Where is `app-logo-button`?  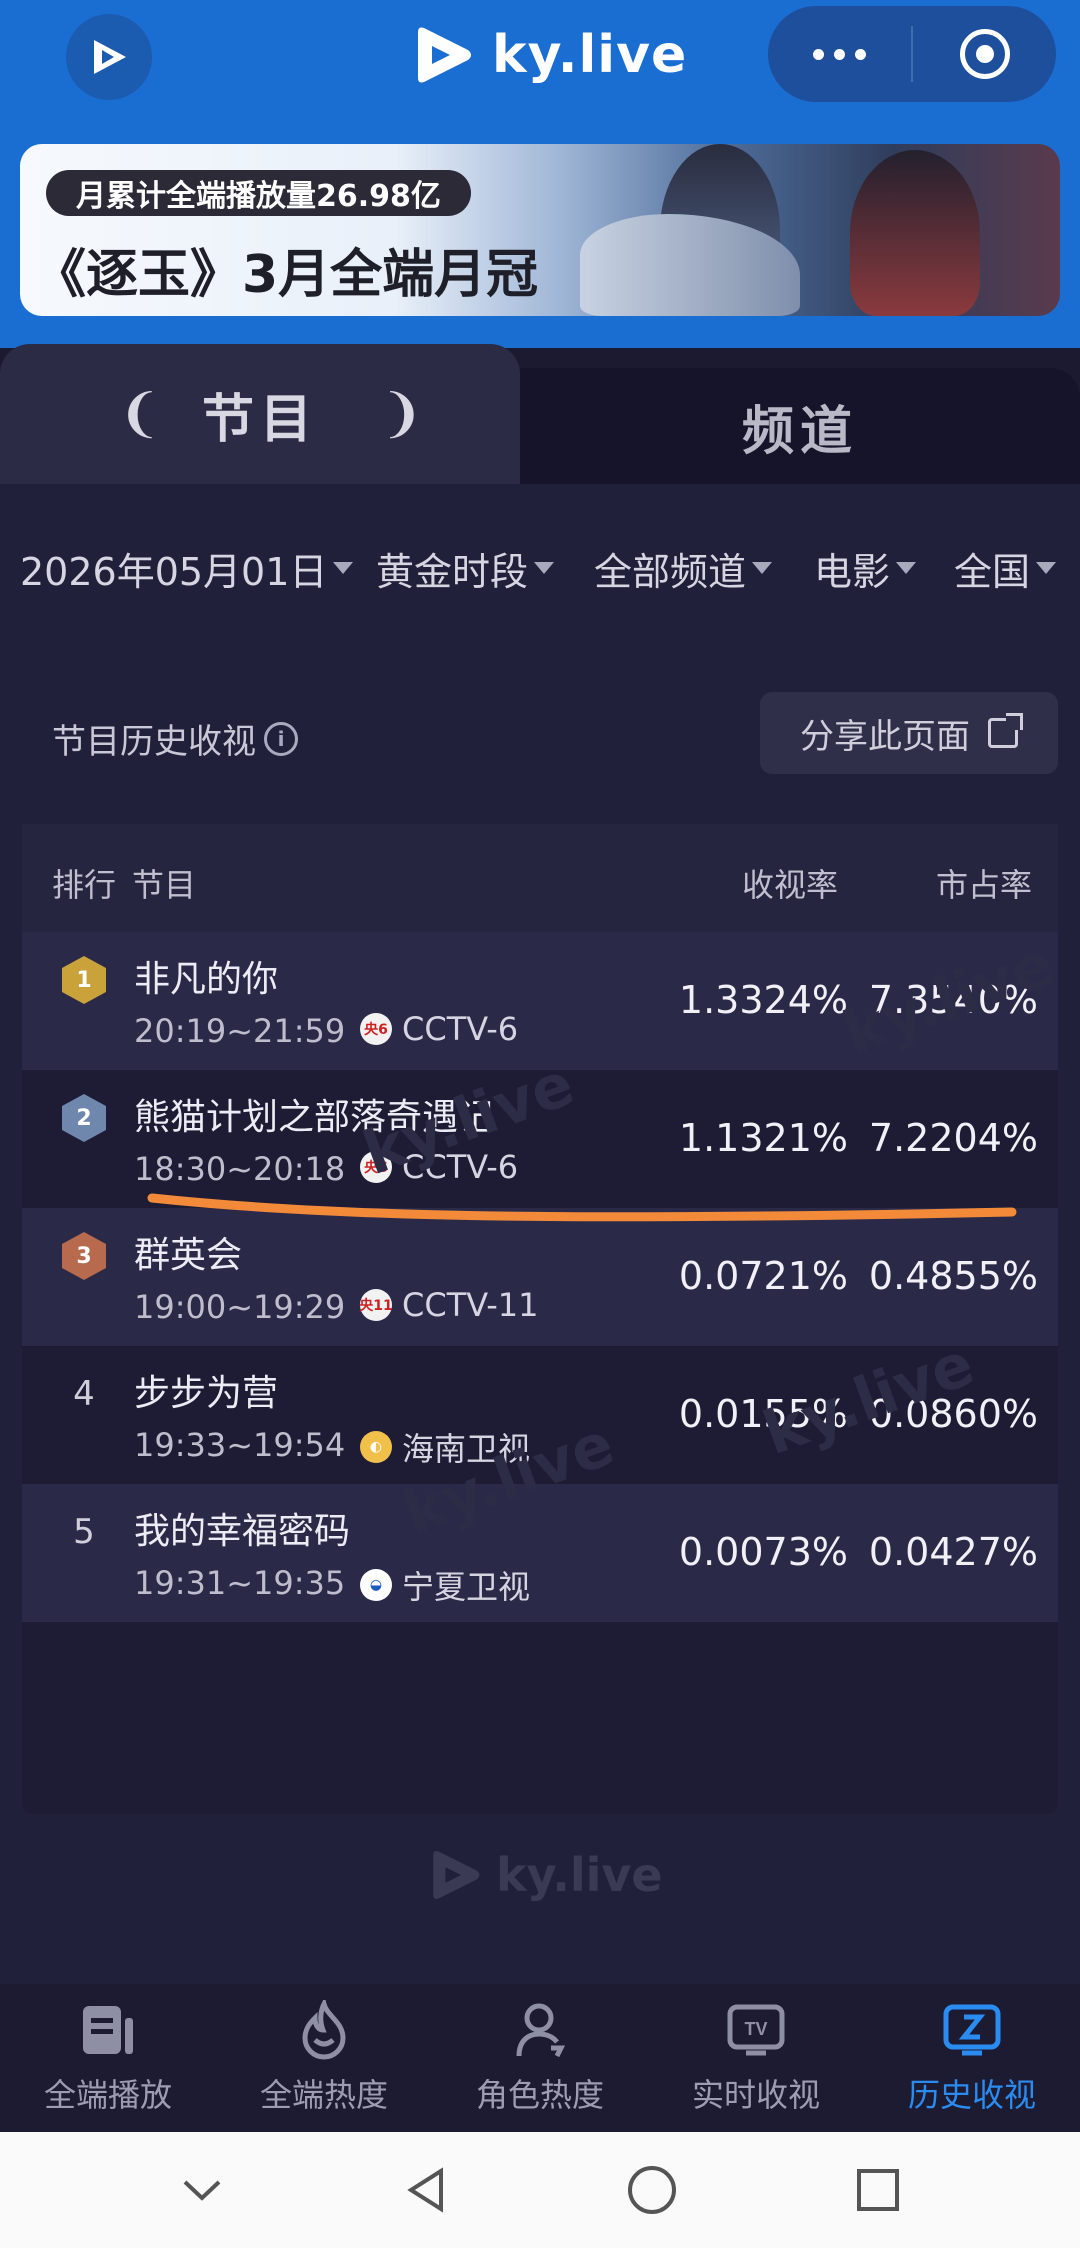
app-logo-button is located at coordinates (109, 57).